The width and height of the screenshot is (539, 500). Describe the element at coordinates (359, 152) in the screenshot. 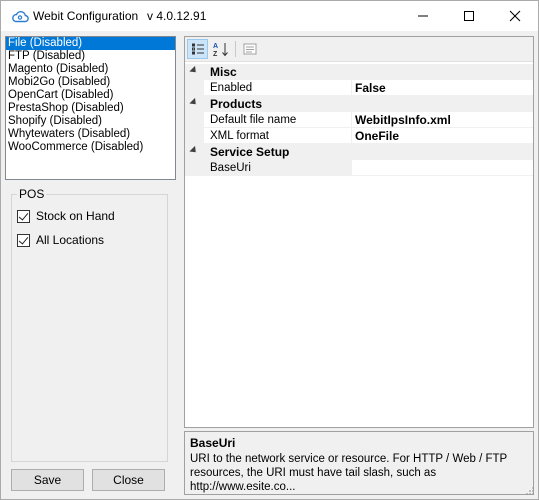

I see `category-service-setup: Service Setup` at that location.